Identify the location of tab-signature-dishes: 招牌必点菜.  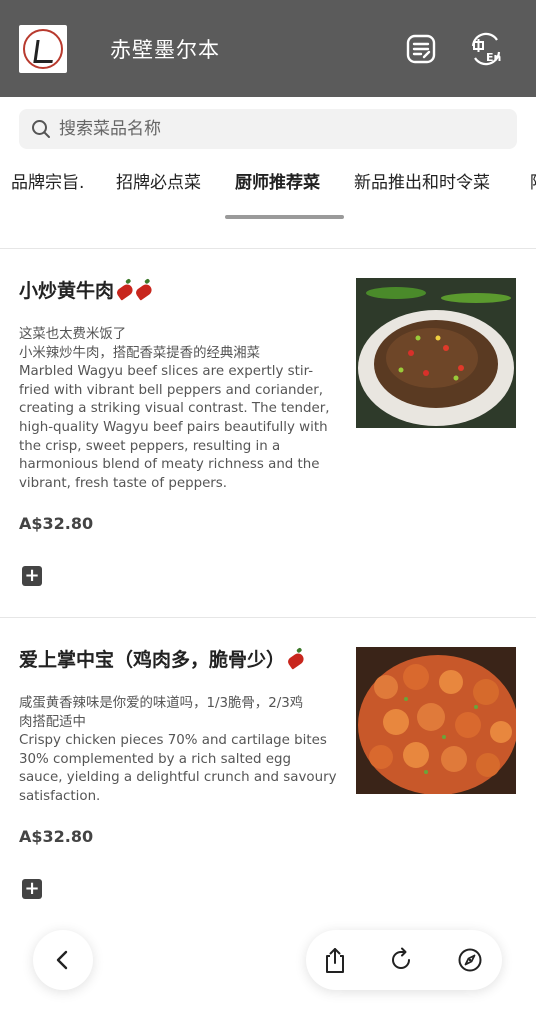
(158, 180).